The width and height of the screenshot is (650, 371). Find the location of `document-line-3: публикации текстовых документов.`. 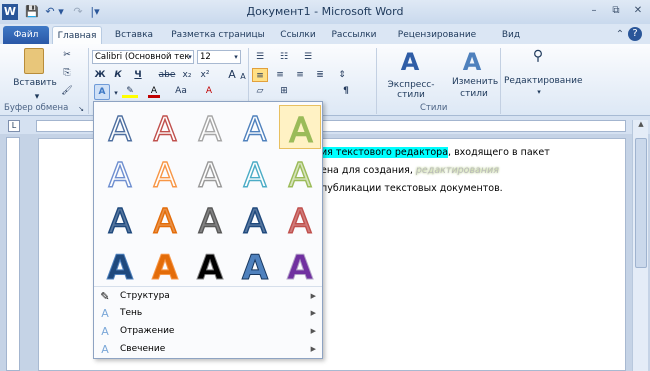

document-line-3: публикации текстовых документов. is located at coordinates (412, 188).